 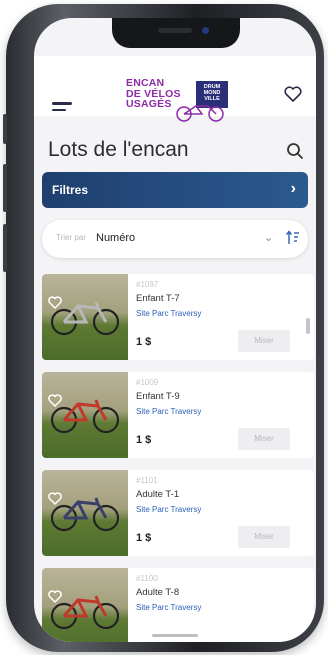 I want to click on lot-title: Enfant T-7, so click(x=158, y=298).